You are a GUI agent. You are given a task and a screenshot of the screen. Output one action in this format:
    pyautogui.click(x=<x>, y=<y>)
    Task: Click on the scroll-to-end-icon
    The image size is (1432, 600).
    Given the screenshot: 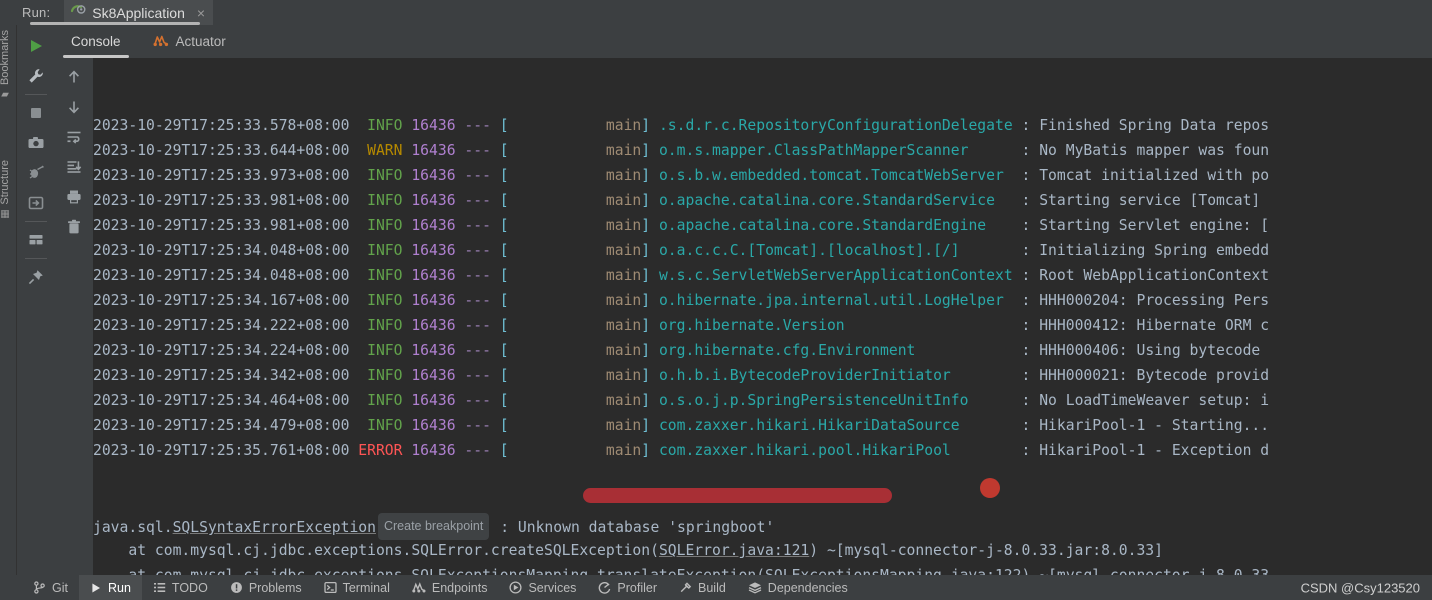 What is the action you would take?
    pyautogui.click(x=74, y=167)
    